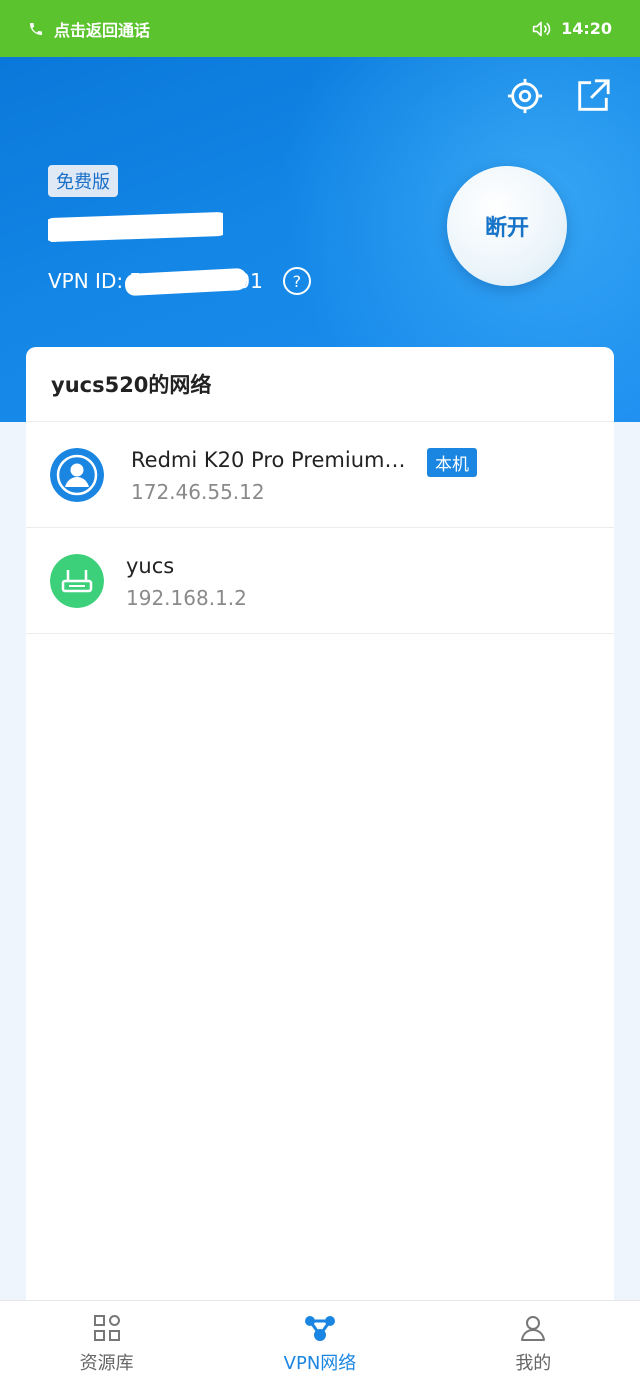 This screenshot has height=1387, width=640. I want to click on tab-label: VPN网络, so click(320, 1363).